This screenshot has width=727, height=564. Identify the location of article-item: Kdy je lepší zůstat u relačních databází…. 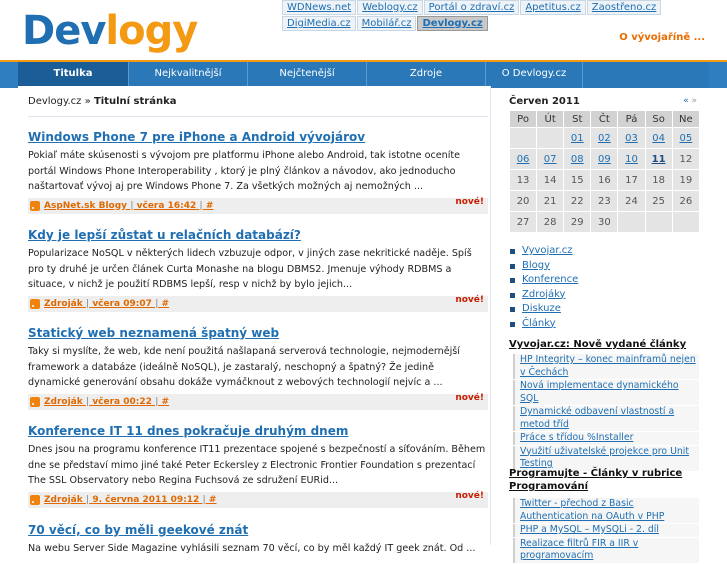
(258, 270).